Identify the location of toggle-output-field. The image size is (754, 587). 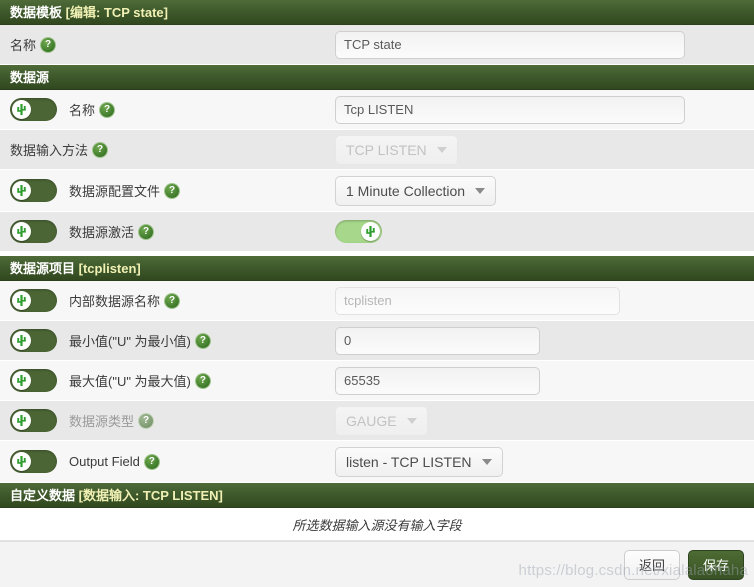
(33, 461).